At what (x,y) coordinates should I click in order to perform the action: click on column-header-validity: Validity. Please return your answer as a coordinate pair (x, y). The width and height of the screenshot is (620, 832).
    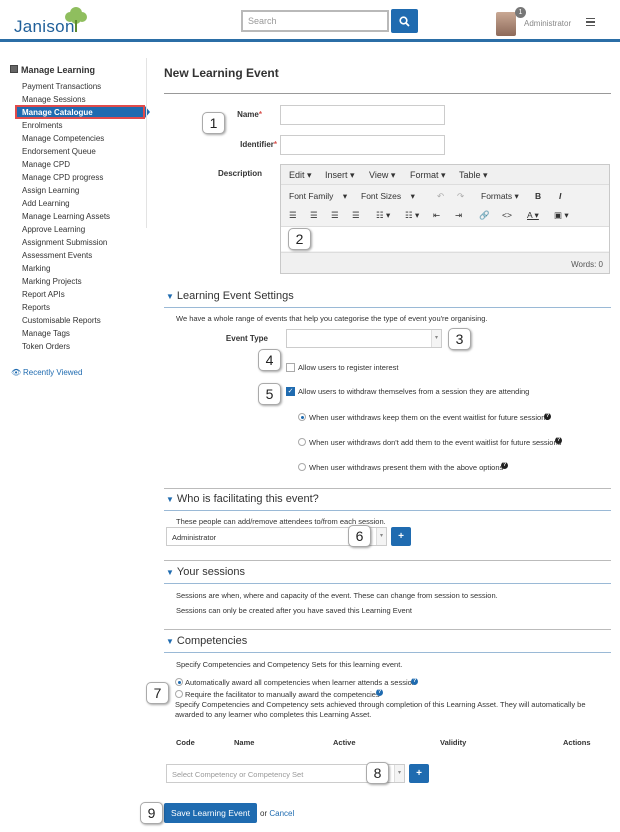
    Looking at the image, I should click on (453, 742).